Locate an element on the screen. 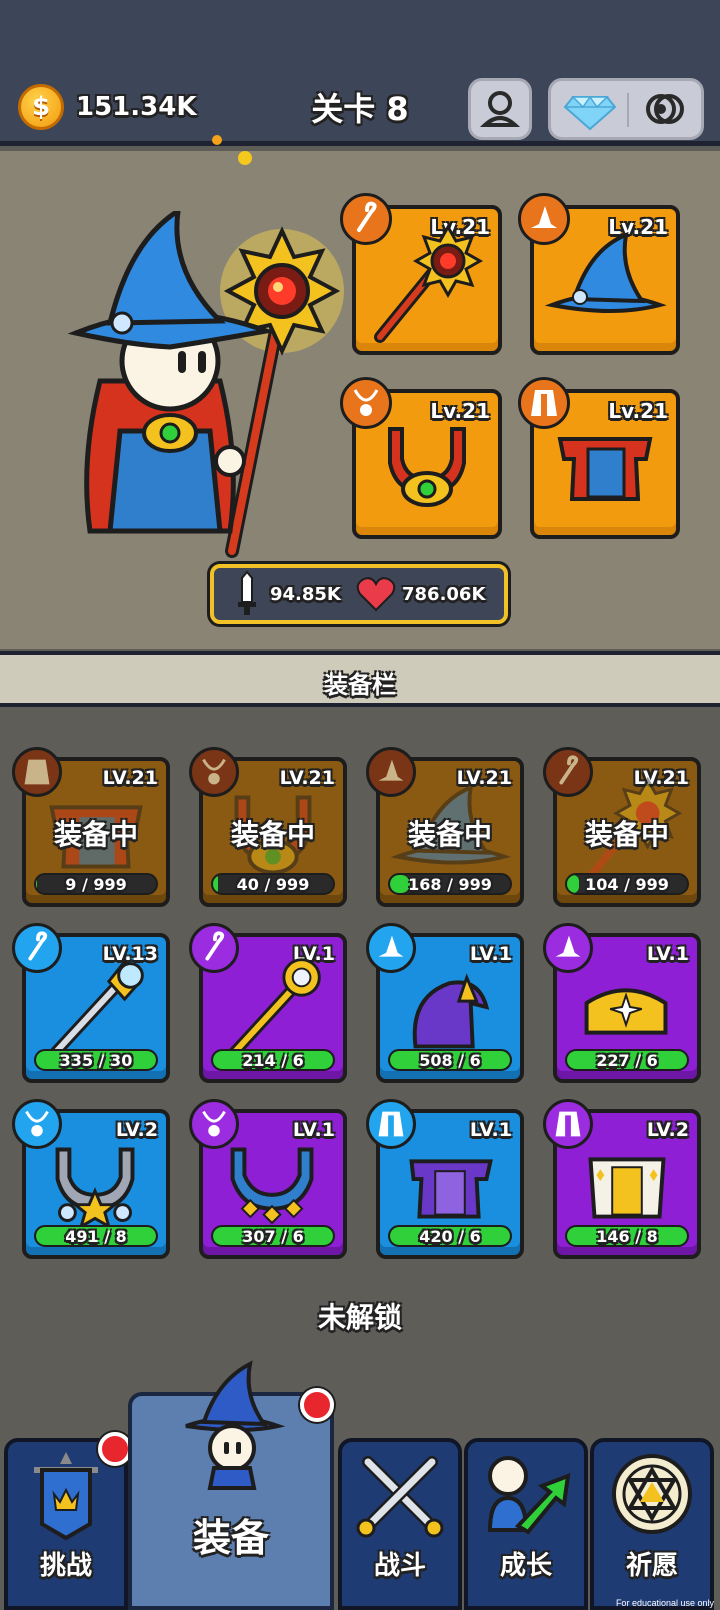 This screenshot has width=720, height=1610. hero-stats-bar: 94.85K 786.06K is located at coordinates (359, 594).